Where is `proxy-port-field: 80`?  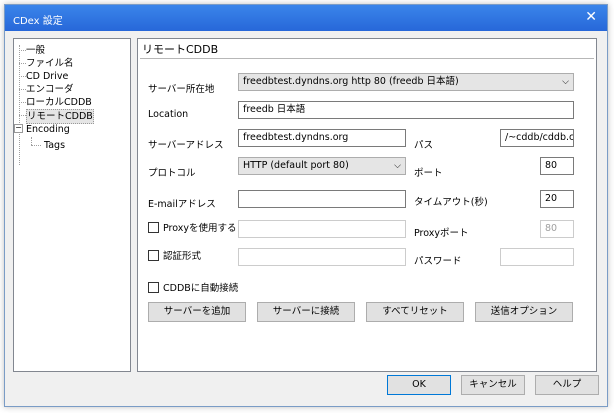 proxy-port-field: 80 is located at coordinates (557, 229).